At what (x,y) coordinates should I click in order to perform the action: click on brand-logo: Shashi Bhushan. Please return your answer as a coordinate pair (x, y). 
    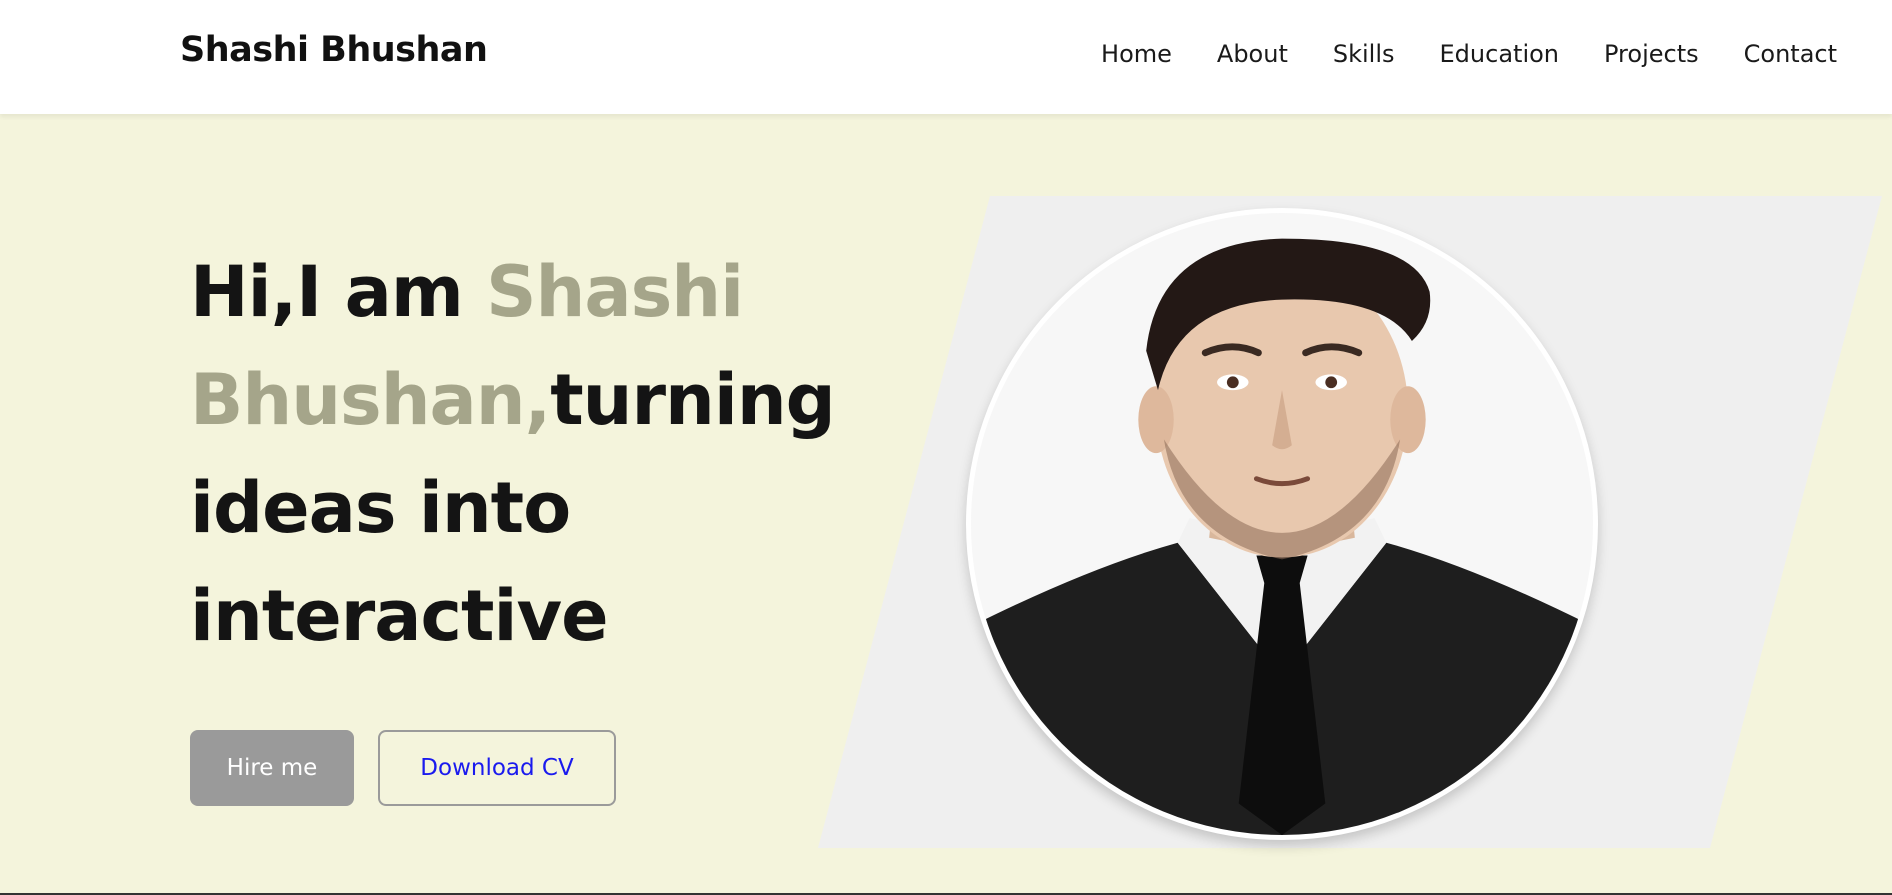
    Looking at the image, I should click on (334, 50).